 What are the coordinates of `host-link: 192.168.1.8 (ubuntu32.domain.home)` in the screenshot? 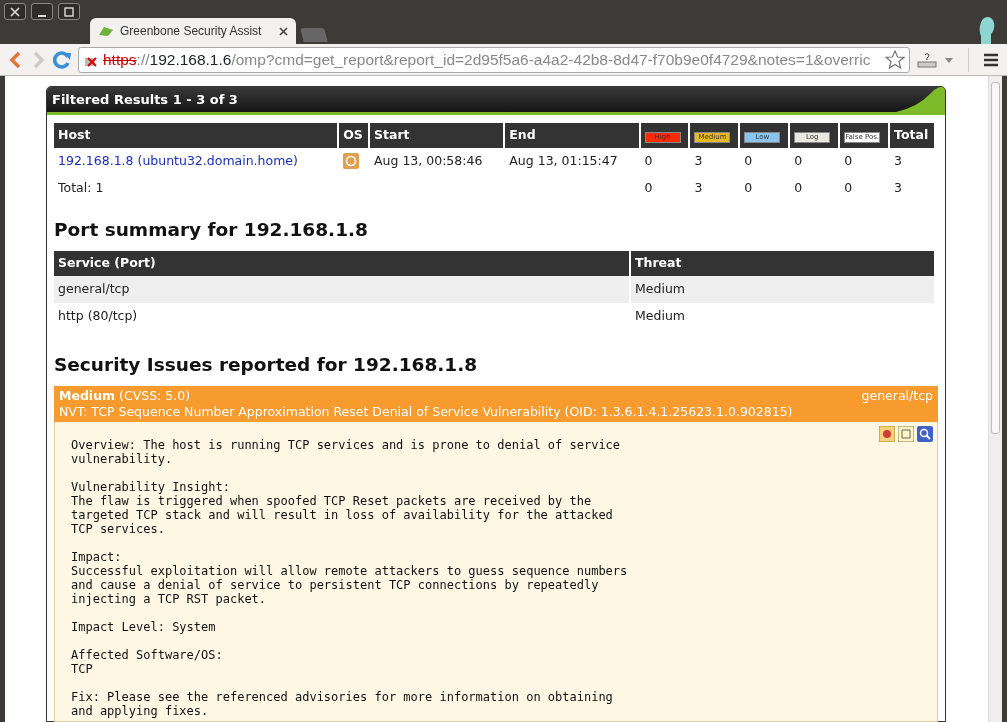 It's located at (178, 160).